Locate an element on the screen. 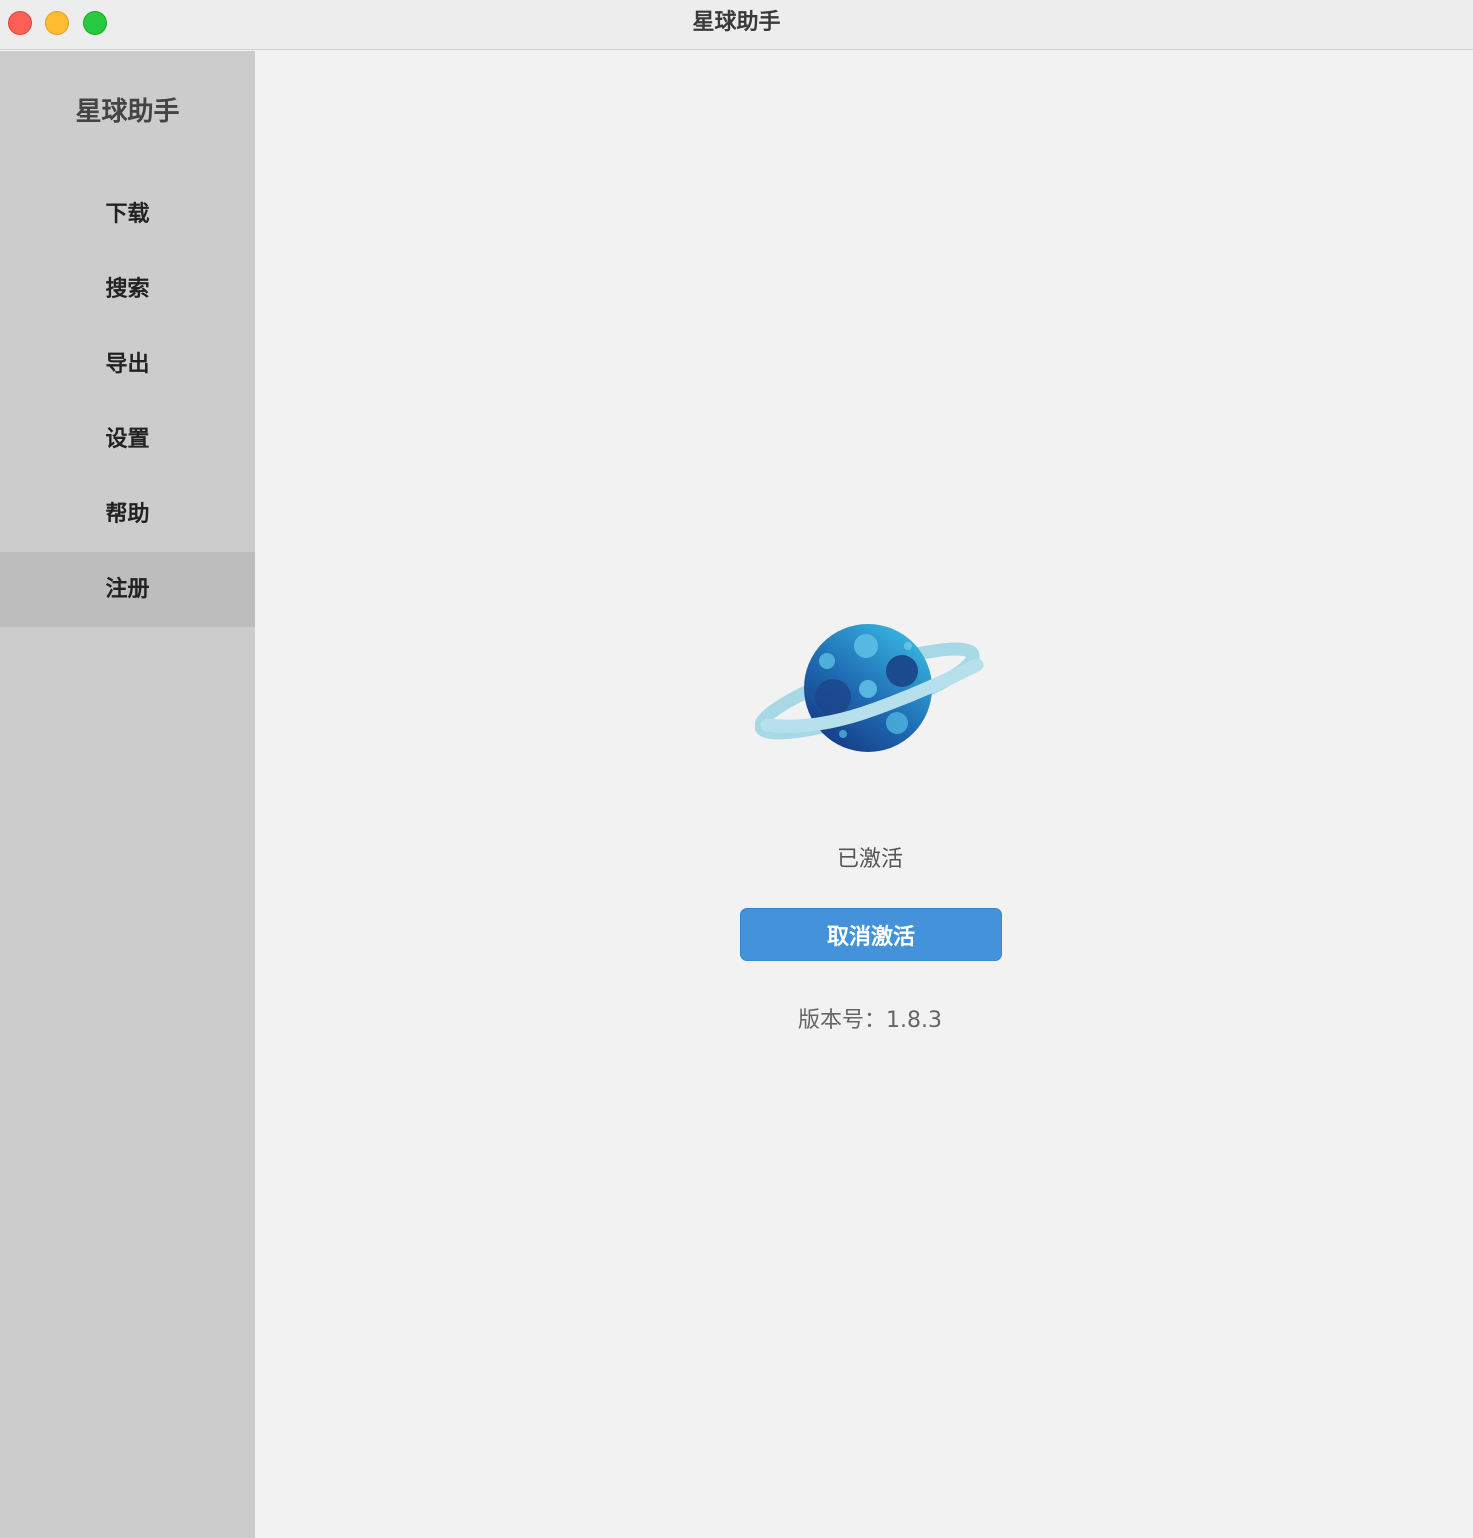 The image size is (1473, 1538). close-window-button is located at coordinates (20, 23).